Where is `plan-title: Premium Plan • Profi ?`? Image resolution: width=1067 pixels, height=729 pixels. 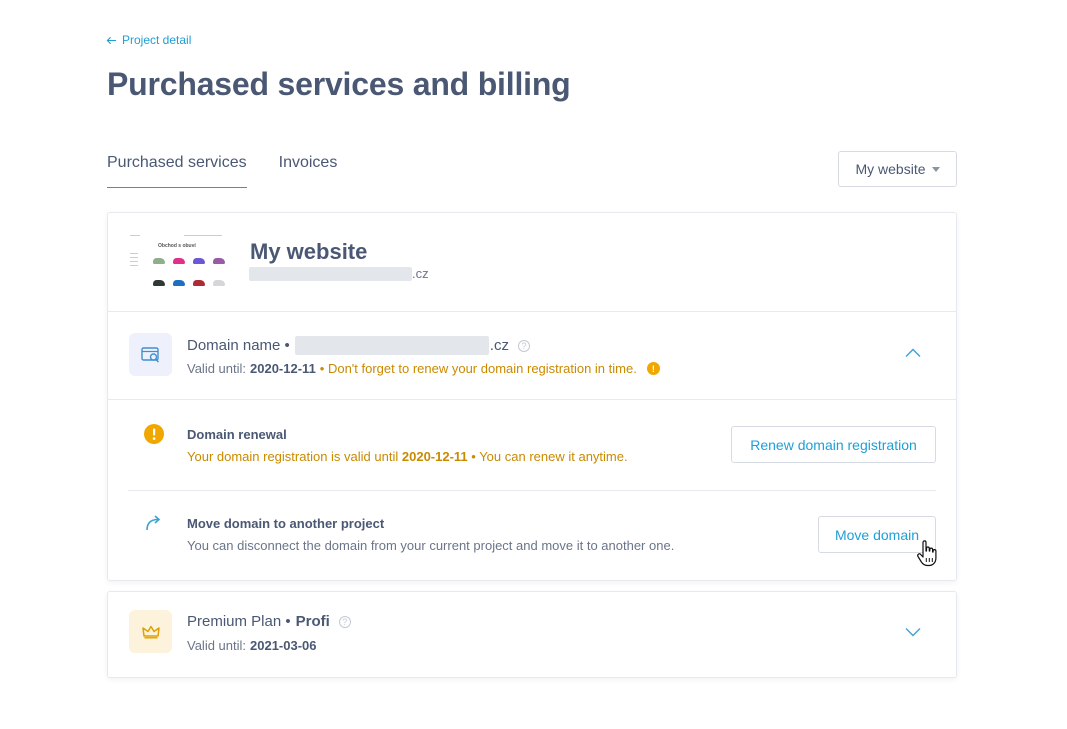
plan-title: Premium Plan • Profi ? is located at coordinates (269, 621).